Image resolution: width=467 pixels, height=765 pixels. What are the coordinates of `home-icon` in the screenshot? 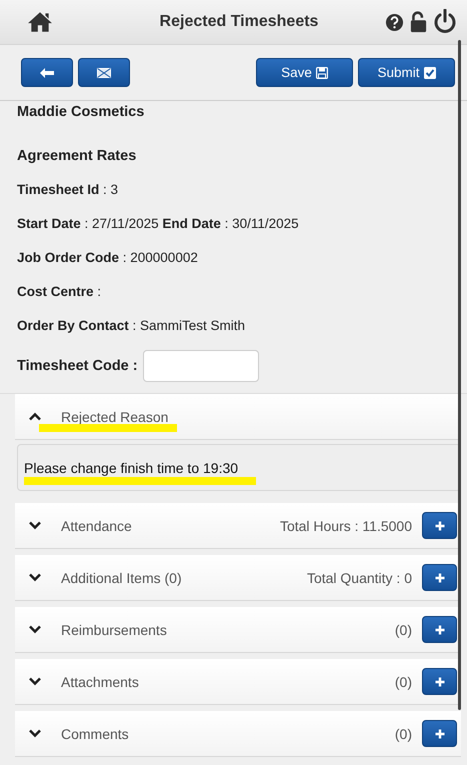 It's located at (40, 22).